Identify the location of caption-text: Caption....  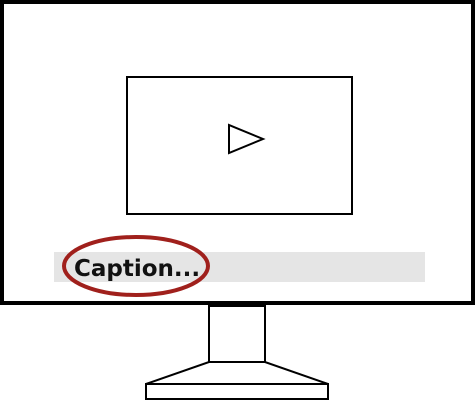
(137, 269).